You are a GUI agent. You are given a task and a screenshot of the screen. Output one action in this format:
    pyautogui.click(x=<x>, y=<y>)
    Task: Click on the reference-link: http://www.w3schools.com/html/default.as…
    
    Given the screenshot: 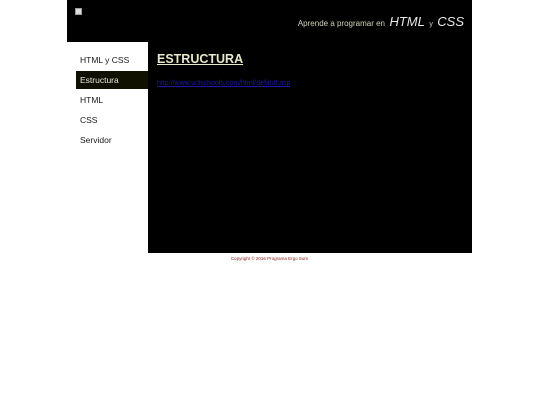 What is the action you would take?
    pyautogui.click(x=223, y=83)
    